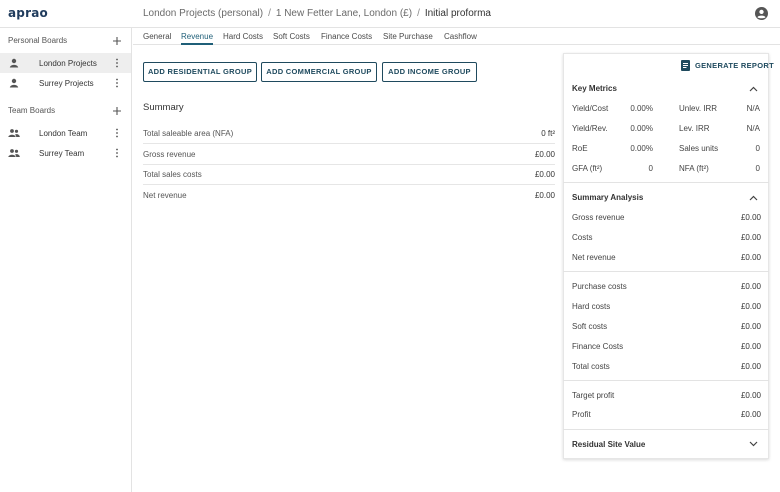  Describe the element at coordinates (429, 72) in the screenshot. I see `add-income-group-button: ADD INCOME GROUP` at that location.